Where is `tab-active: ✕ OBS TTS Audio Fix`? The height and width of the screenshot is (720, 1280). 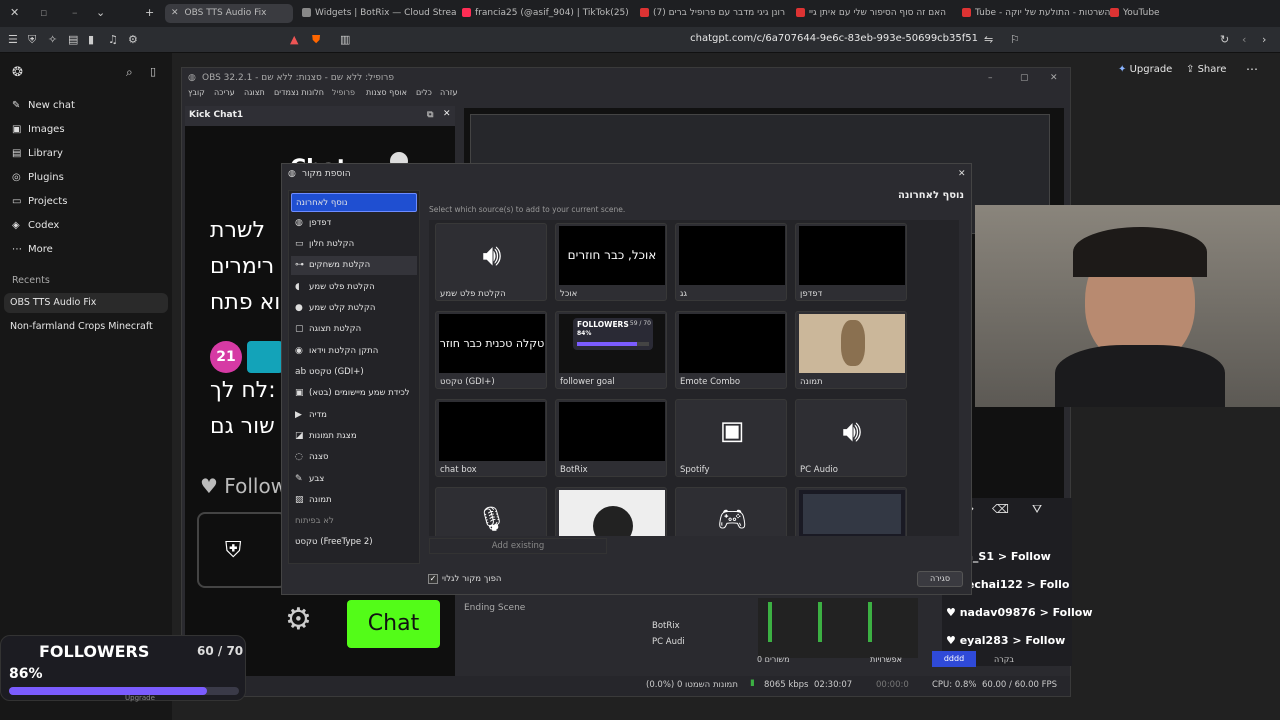
tab-active: ✕ OBS TTS Audio Fix is located at coordinates (229, 13).